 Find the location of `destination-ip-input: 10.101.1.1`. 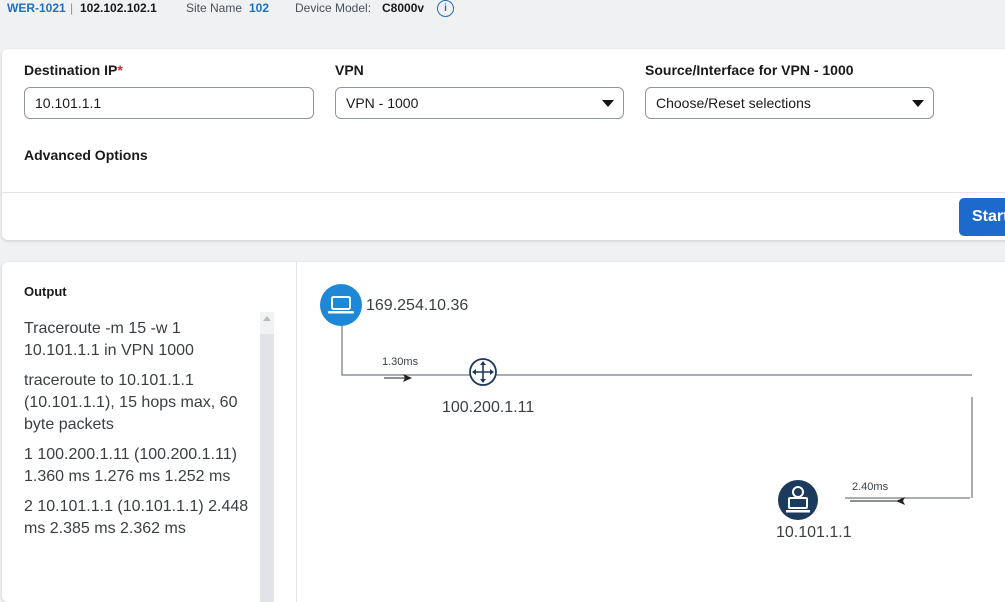

destination-ip-input: 10.101.1.1 is located at coordinates (169, 103).